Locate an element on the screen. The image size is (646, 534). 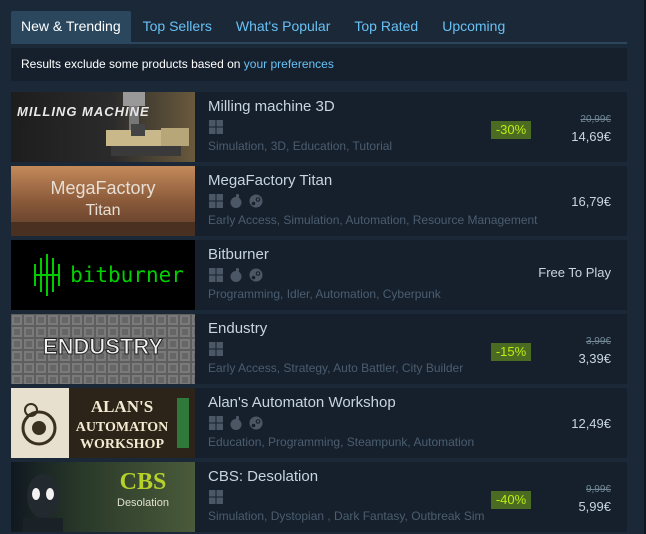
capsule-logo-text: ENDUSTRY is located at coordinates (103, 346).